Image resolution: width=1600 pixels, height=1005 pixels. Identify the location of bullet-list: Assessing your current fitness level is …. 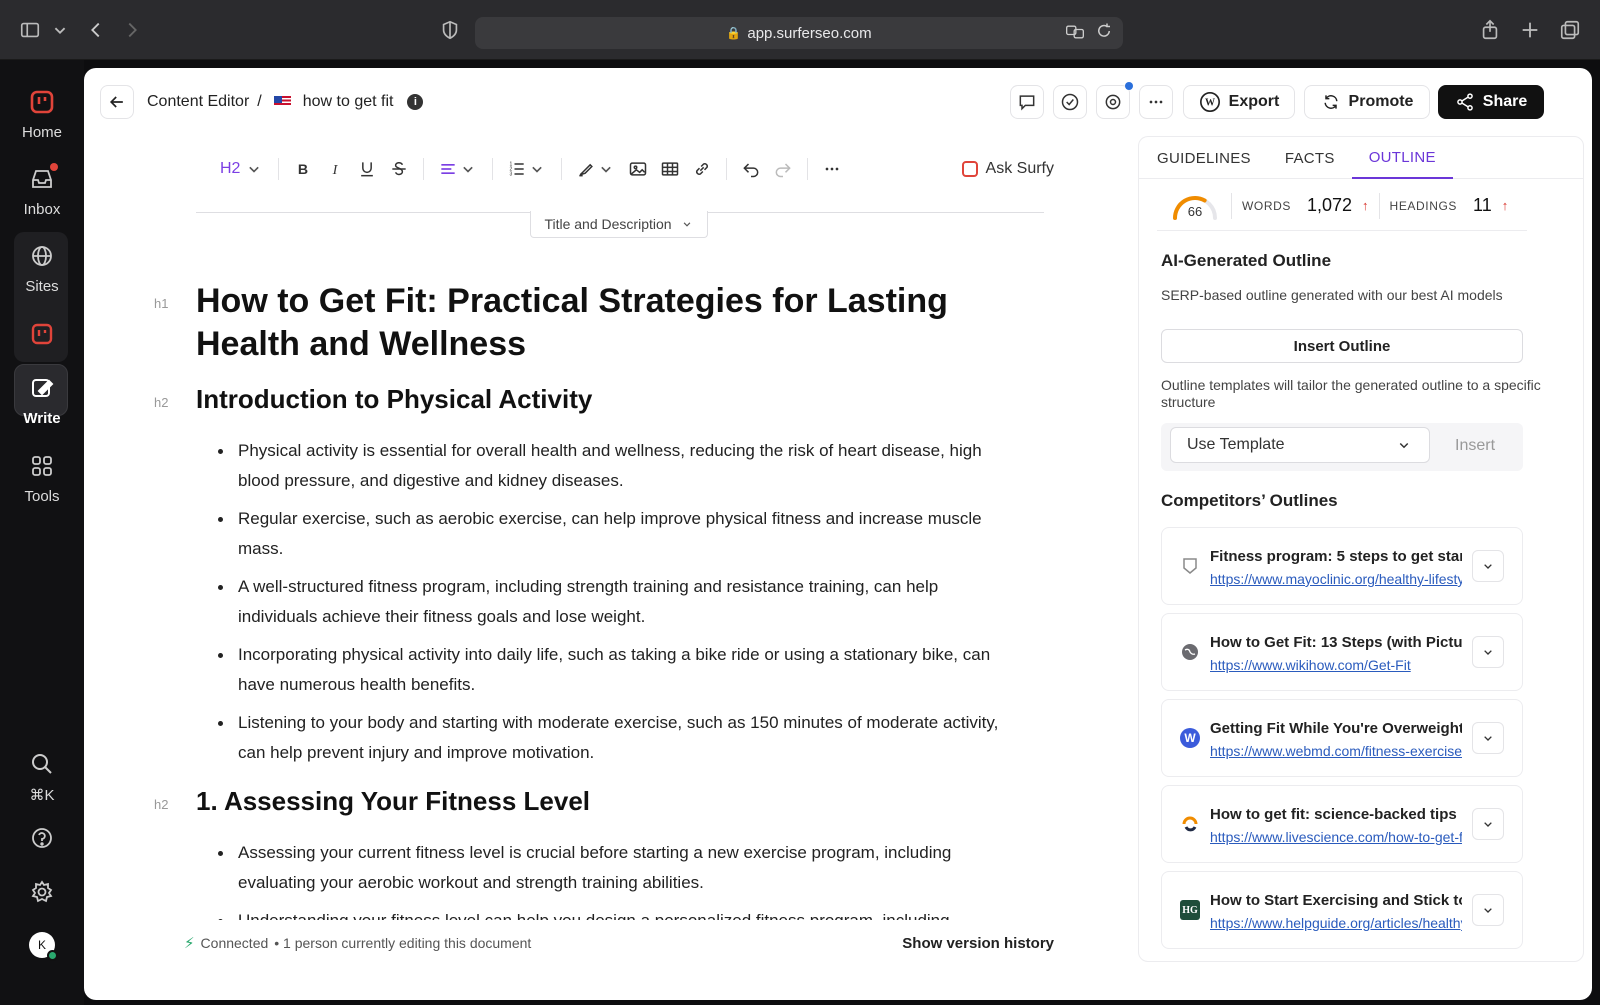
(606, 879).